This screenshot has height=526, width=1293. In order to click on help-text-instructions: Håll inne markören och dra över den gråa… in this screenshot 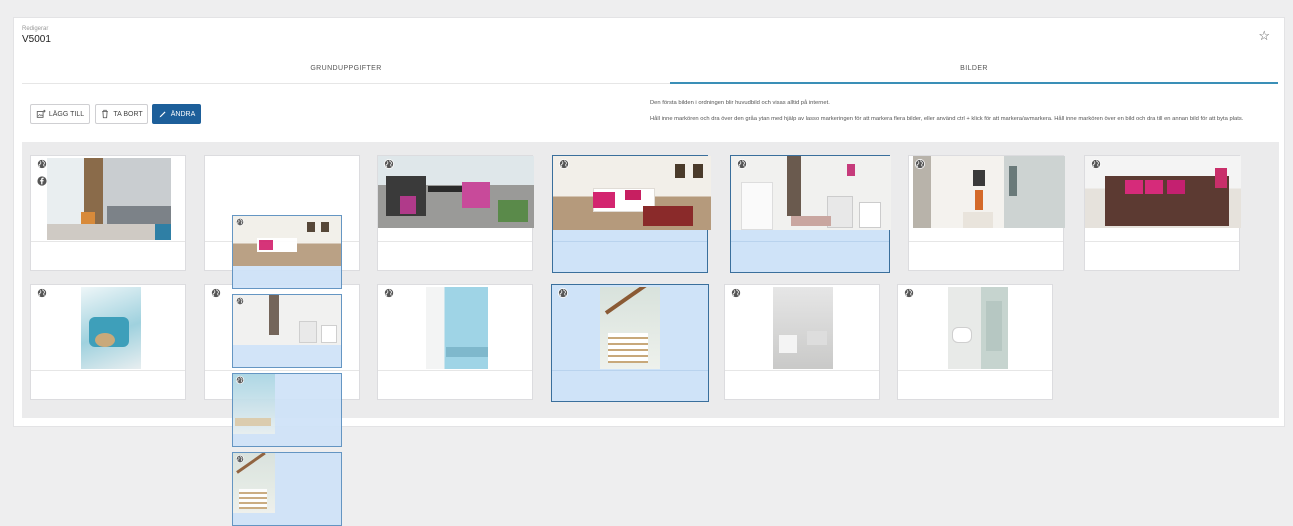, I will do `click(947, 119)`.